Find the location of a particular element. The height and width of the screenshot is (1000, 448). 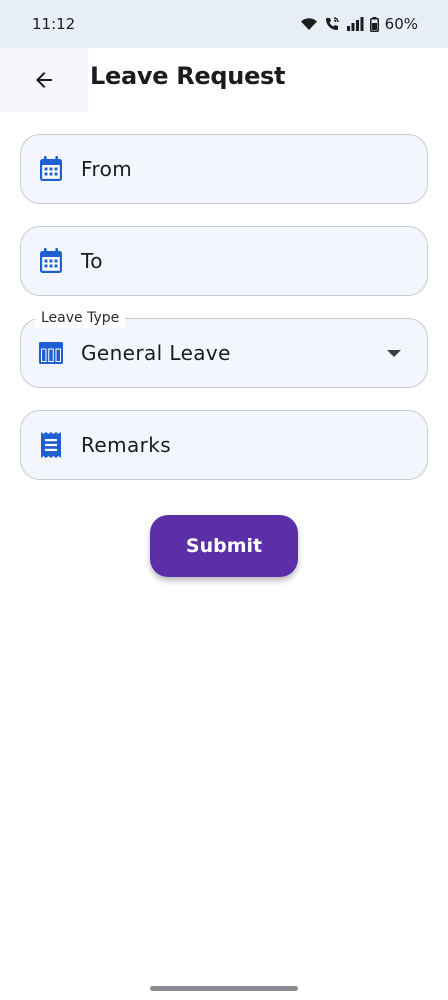

status-bar: 11:12 60% is located at coordinates (224, 24).